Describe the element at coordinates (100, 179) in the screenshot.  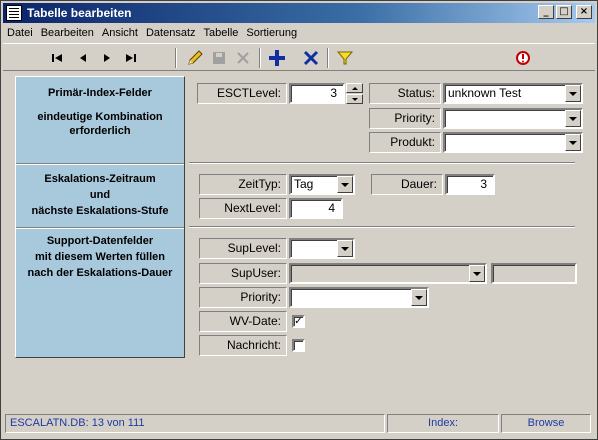
I see `section2-title: Eskalations-Zeitraum` at that location.